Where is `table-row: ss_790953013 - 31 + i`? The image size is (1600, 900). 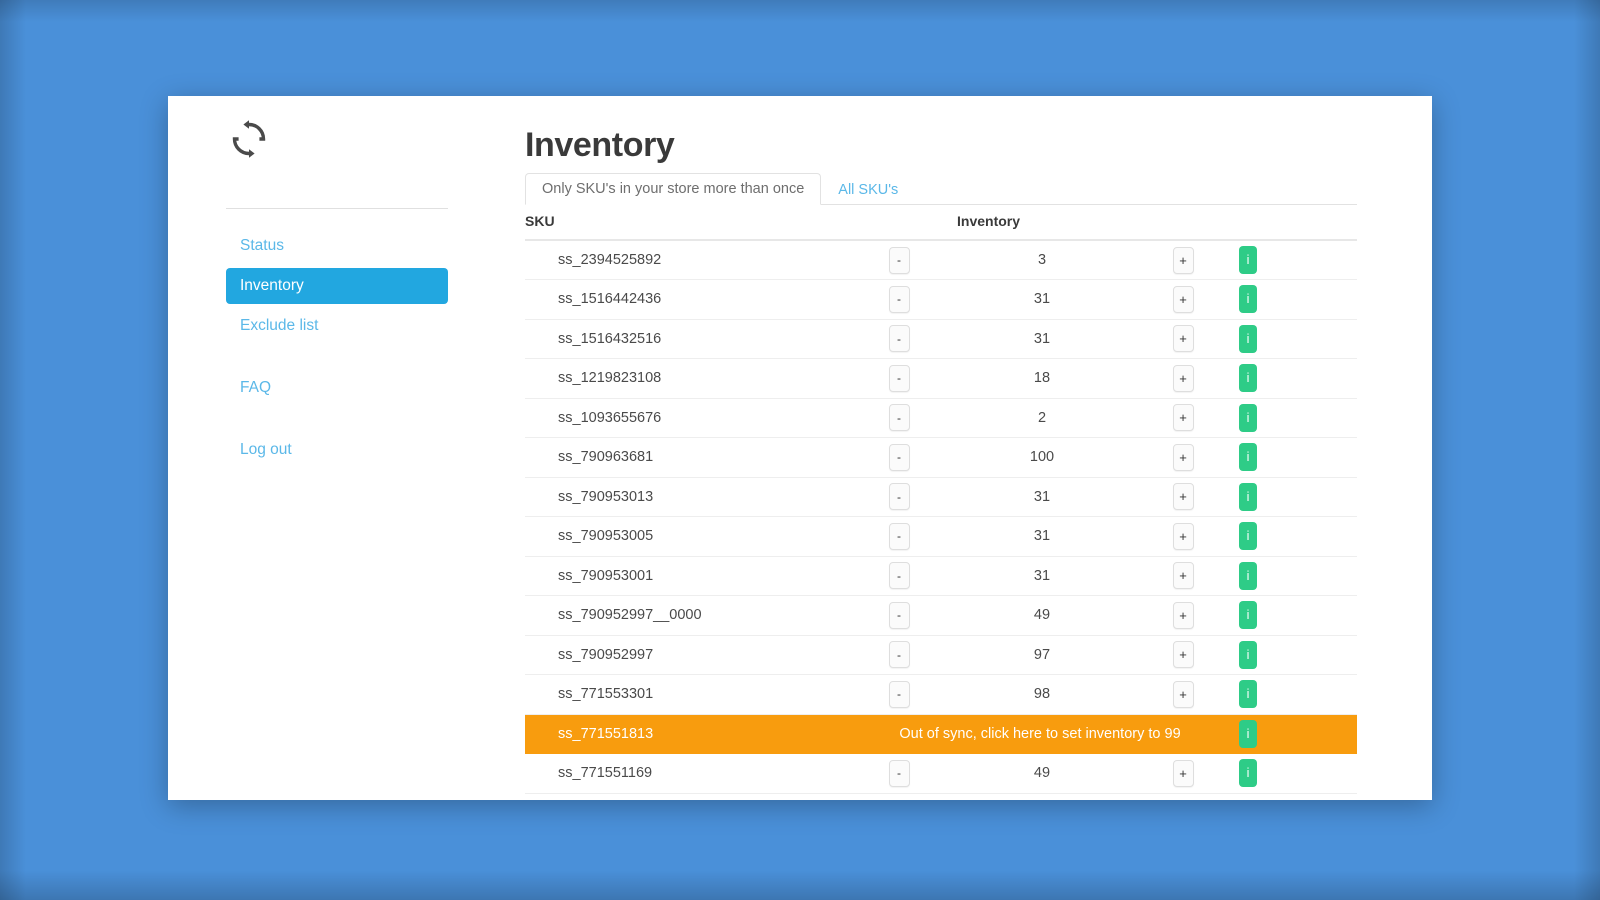 table-row: ss_790953013 - 31 + i is located at coordinates (941, 497).